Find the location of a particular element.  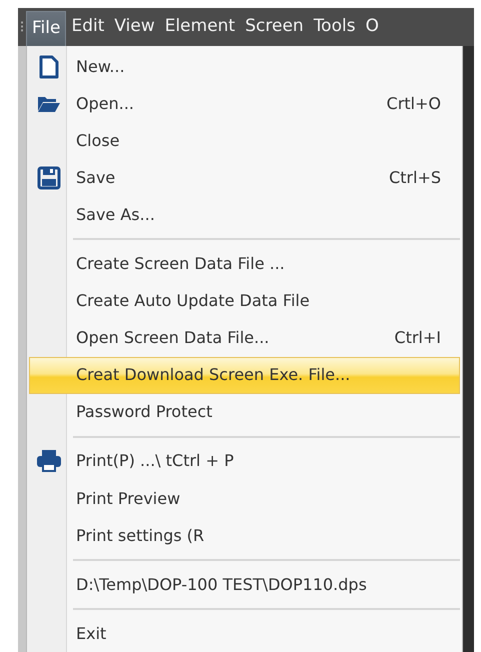

menu-item: Password Protect is located at coordinates (244, 412).